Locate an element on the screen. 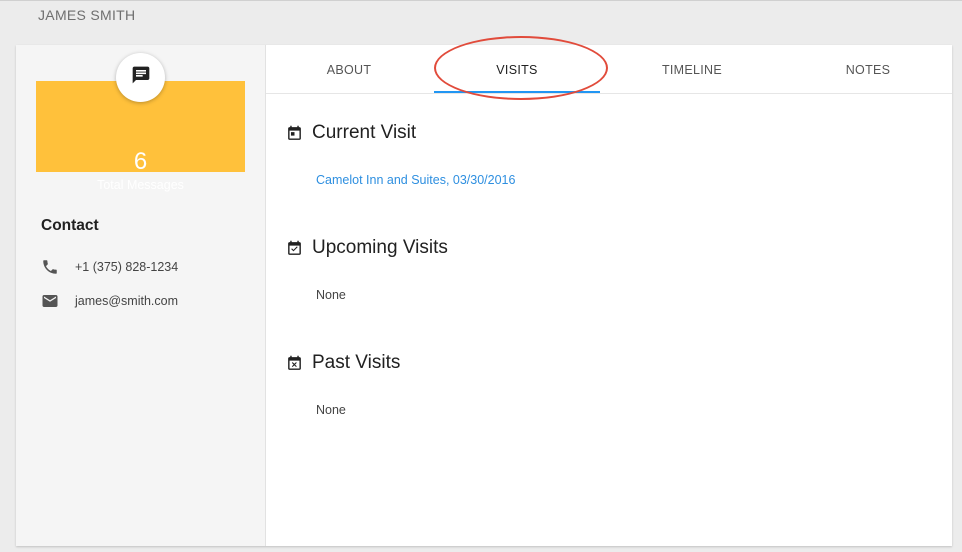  contact-phone: +1 (375) 828-1234 is located at coordinates (109, 267).